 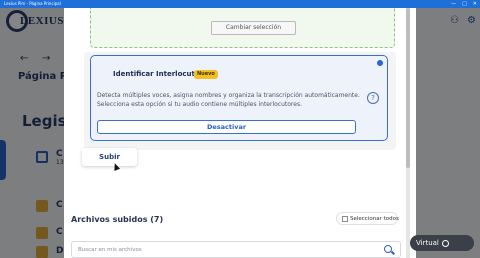 What do you see at coordinates (345, 219) in the screenshot?
I see `select-all-checkbox` at bounding box center [345, 219].